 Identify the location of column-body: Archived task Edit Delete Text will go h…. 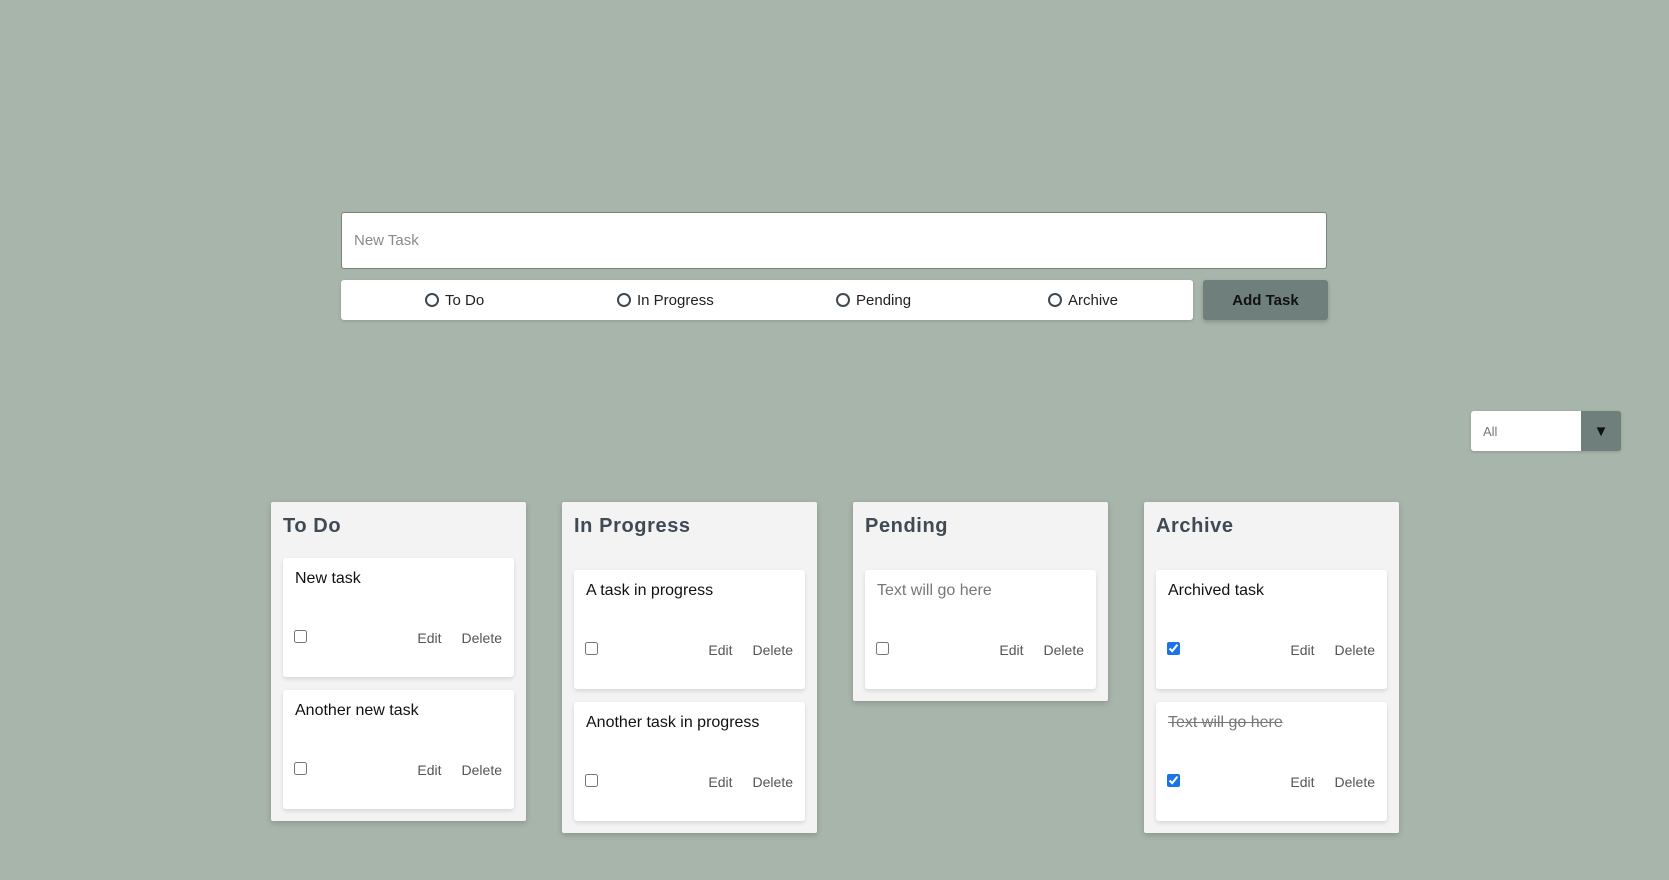
(1271, 688).